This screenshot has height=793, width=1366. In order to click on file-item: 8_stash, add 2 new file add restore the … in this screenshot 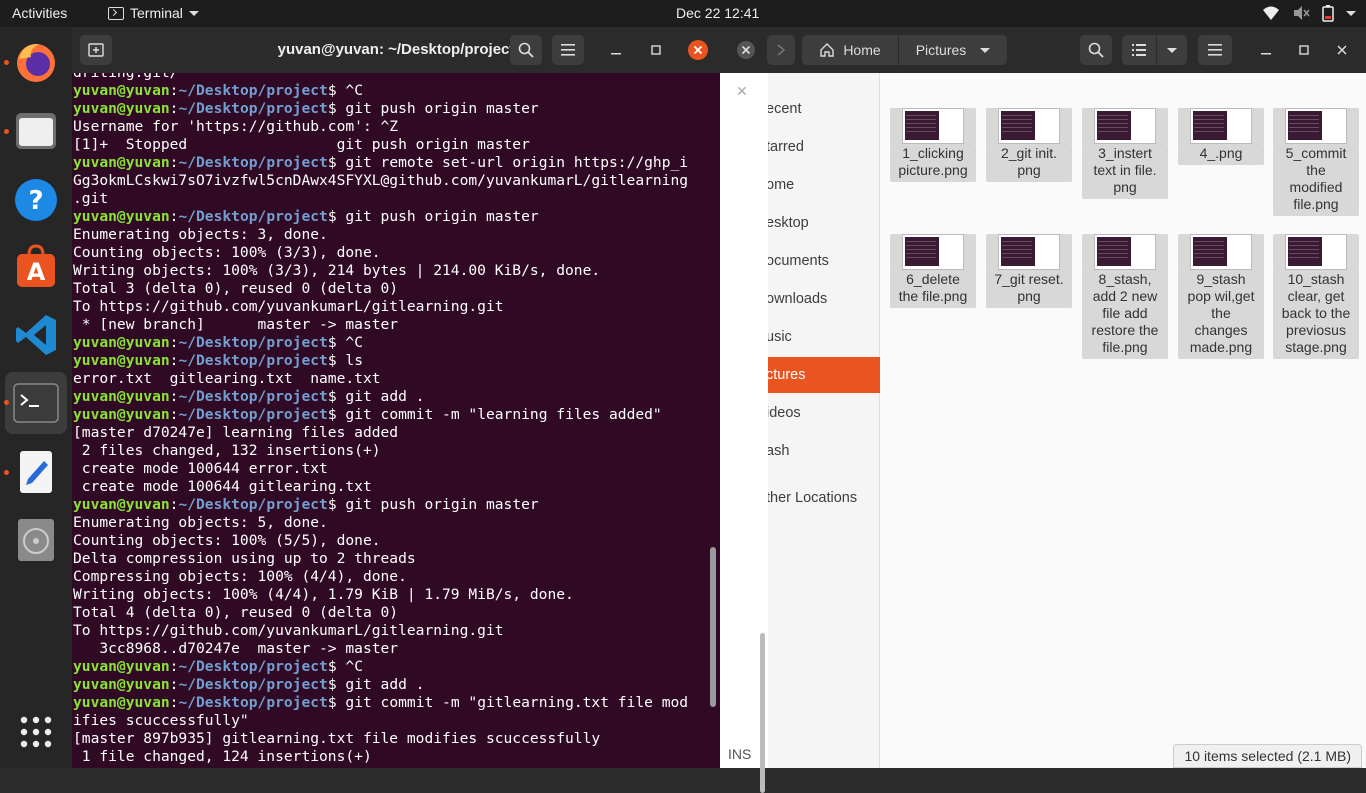, I will do `click(1125, 296)`.